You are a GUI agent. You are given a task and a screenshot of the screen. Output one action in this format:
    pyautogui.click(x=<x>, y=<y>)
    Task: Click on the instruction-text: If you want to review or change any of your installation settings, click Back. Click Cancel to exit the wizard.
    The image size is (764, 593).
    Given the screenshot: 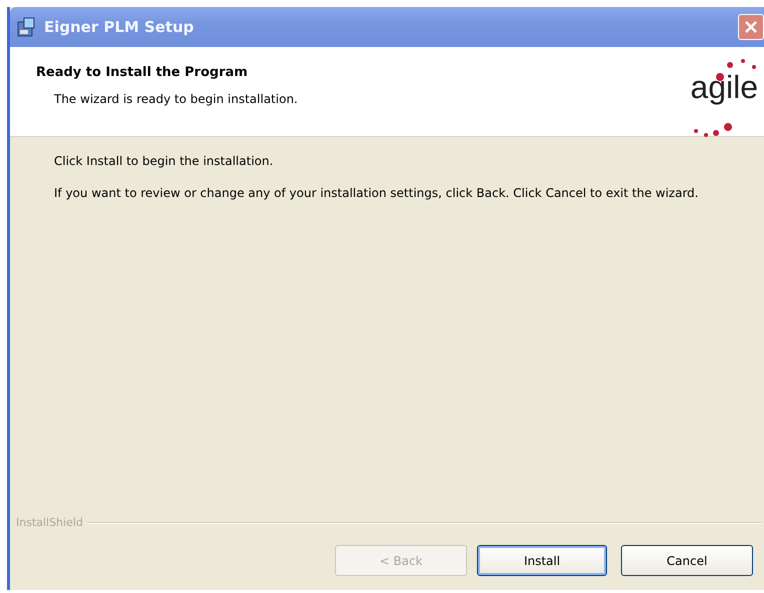 What is the action you would take?
    pyautogui.click(x=377, y=193)
    